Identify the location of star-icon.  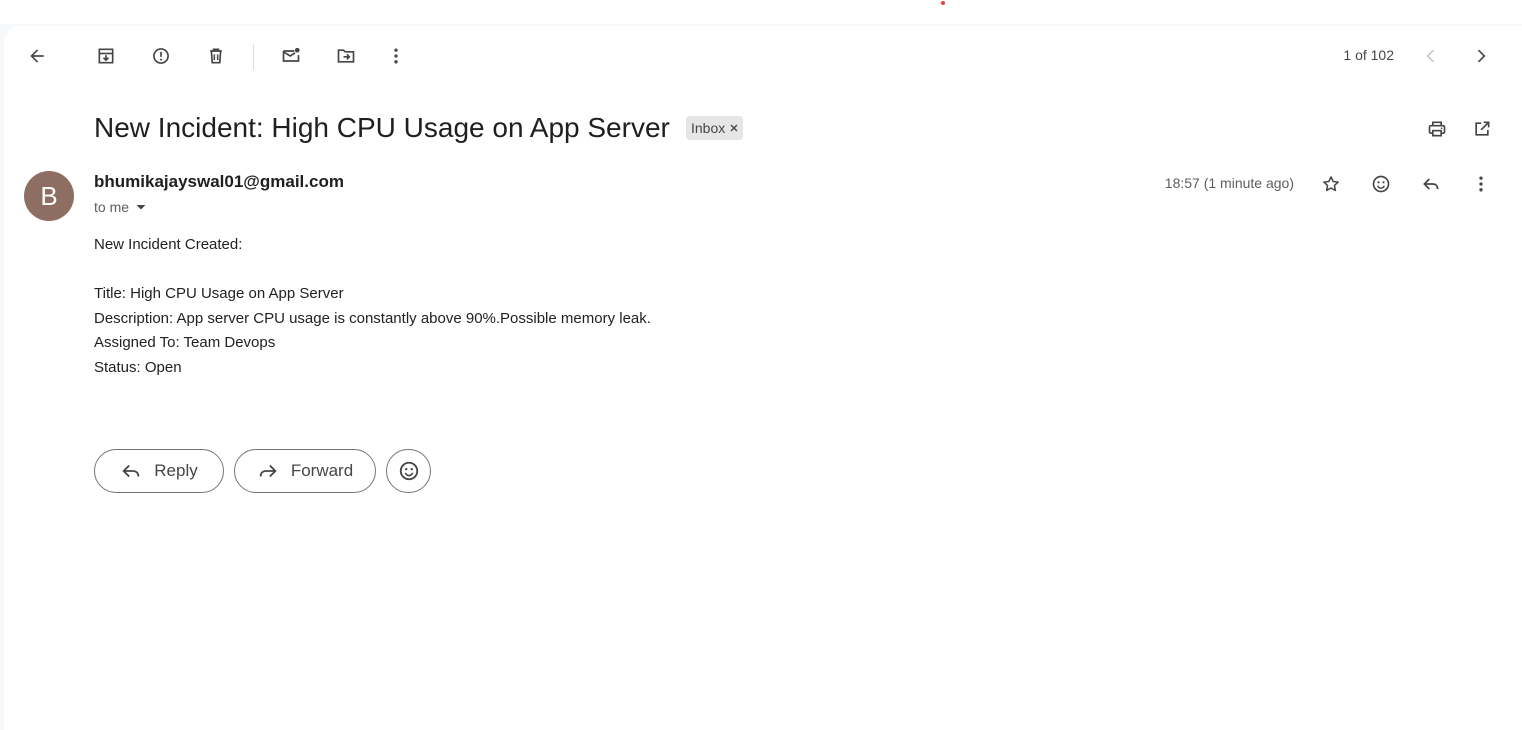
(1331, 184).